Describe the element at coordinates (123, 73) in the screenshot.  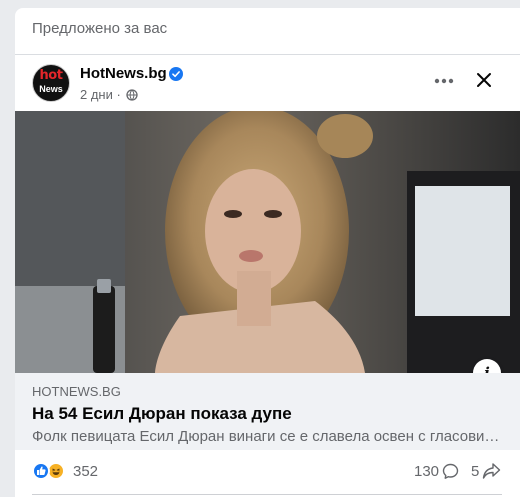
I see `page-name-link: HotNews.bg` at that location.